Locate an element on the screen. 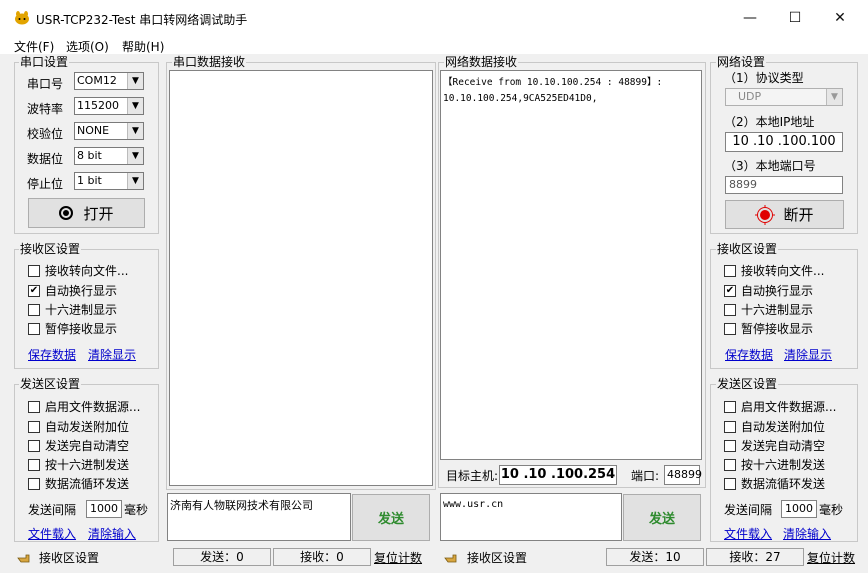 The height and width of the screenshot is (573, 868). baud-label: 波特率 is located at coordinates (45, 109).